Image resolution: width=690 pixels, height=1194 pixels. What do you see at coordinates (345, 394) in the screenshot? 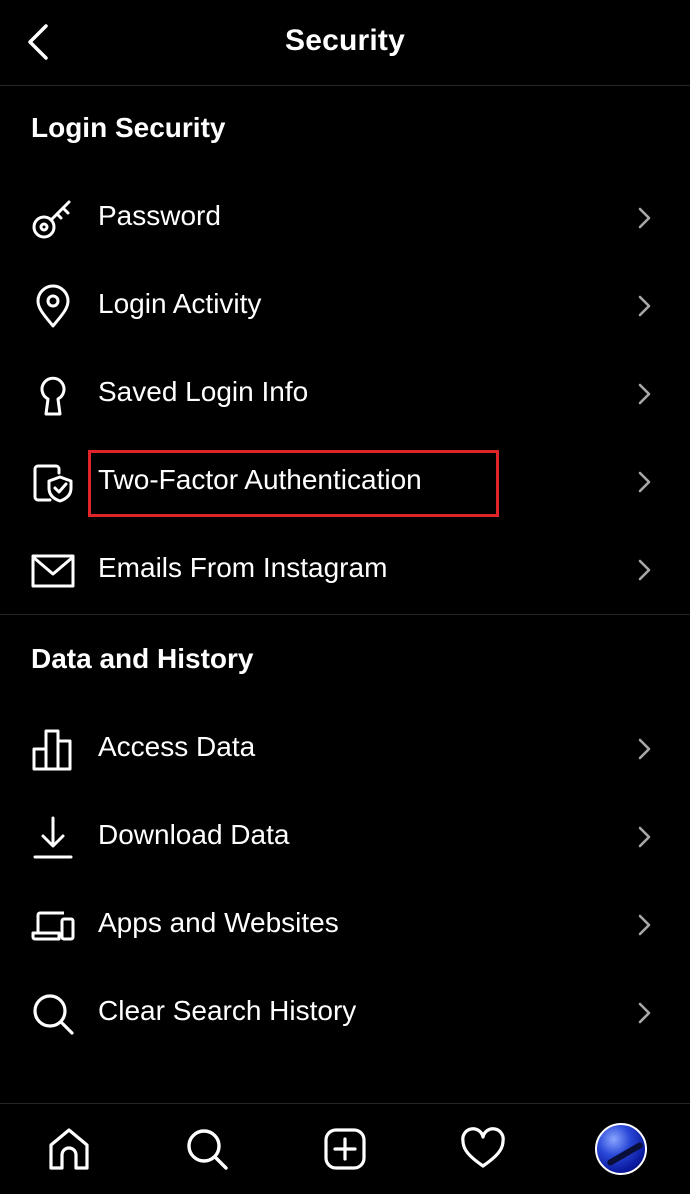
I see `menu-item-saved-login-info: Saved Login Info` at bounding box center [345, 394].